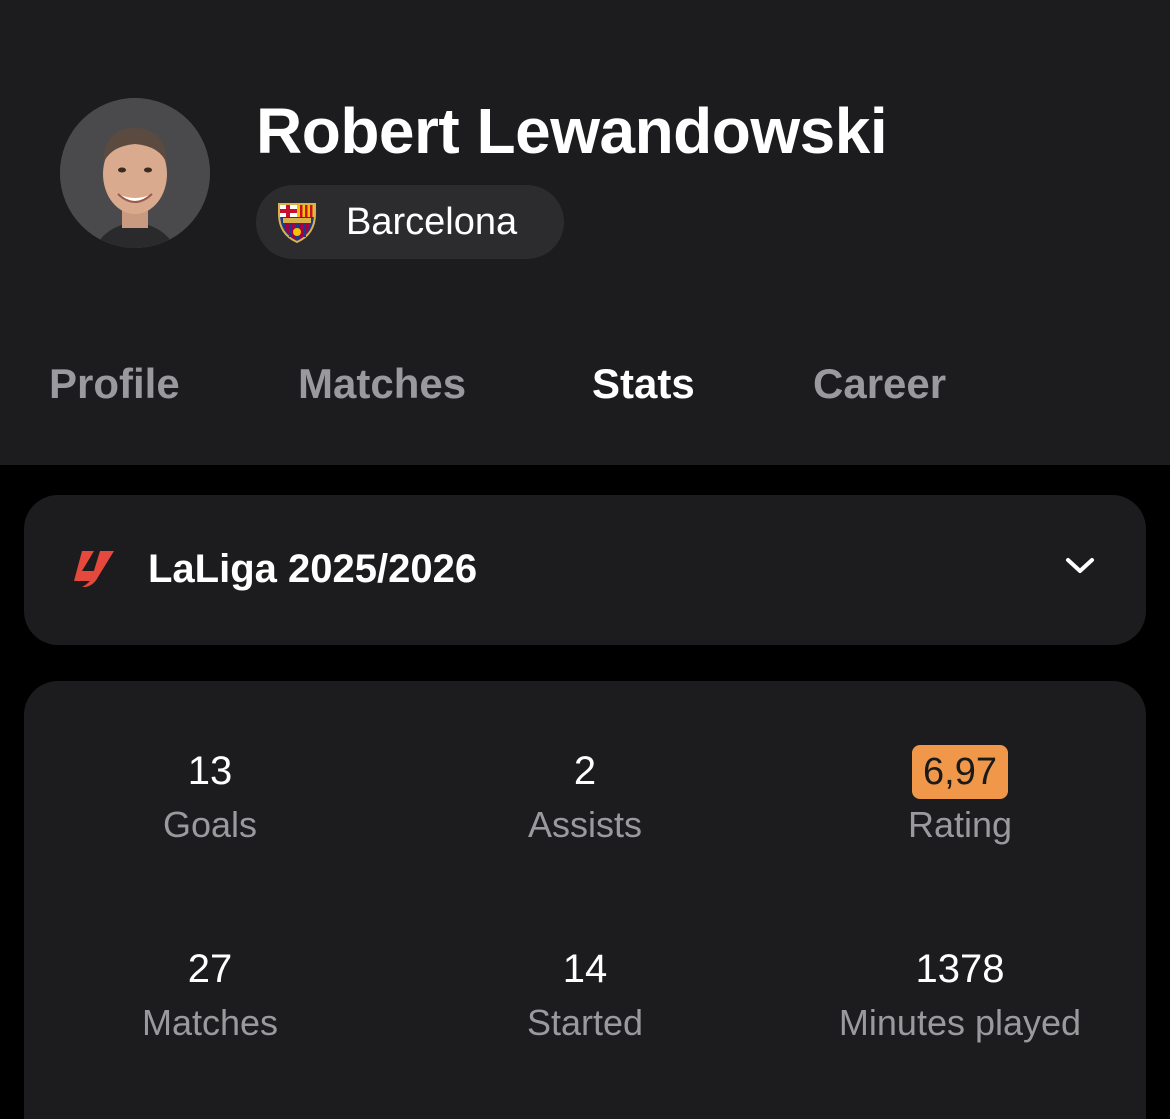 The width and height of the screenshot is (1170, 1119). Describe the element at coordinates (210, 771) in the screenshot. I see `stat-value: 13` at that location.